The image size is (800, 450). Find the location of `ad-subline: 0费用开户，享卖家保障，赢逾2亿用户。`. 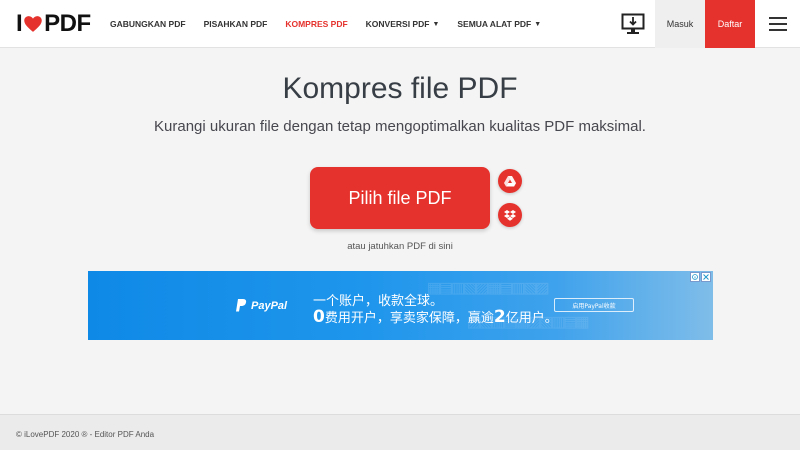

ad-subline: 0费用开户，享卖家保障，赢逾2亿用户。 is located at coordinates (435, 317).